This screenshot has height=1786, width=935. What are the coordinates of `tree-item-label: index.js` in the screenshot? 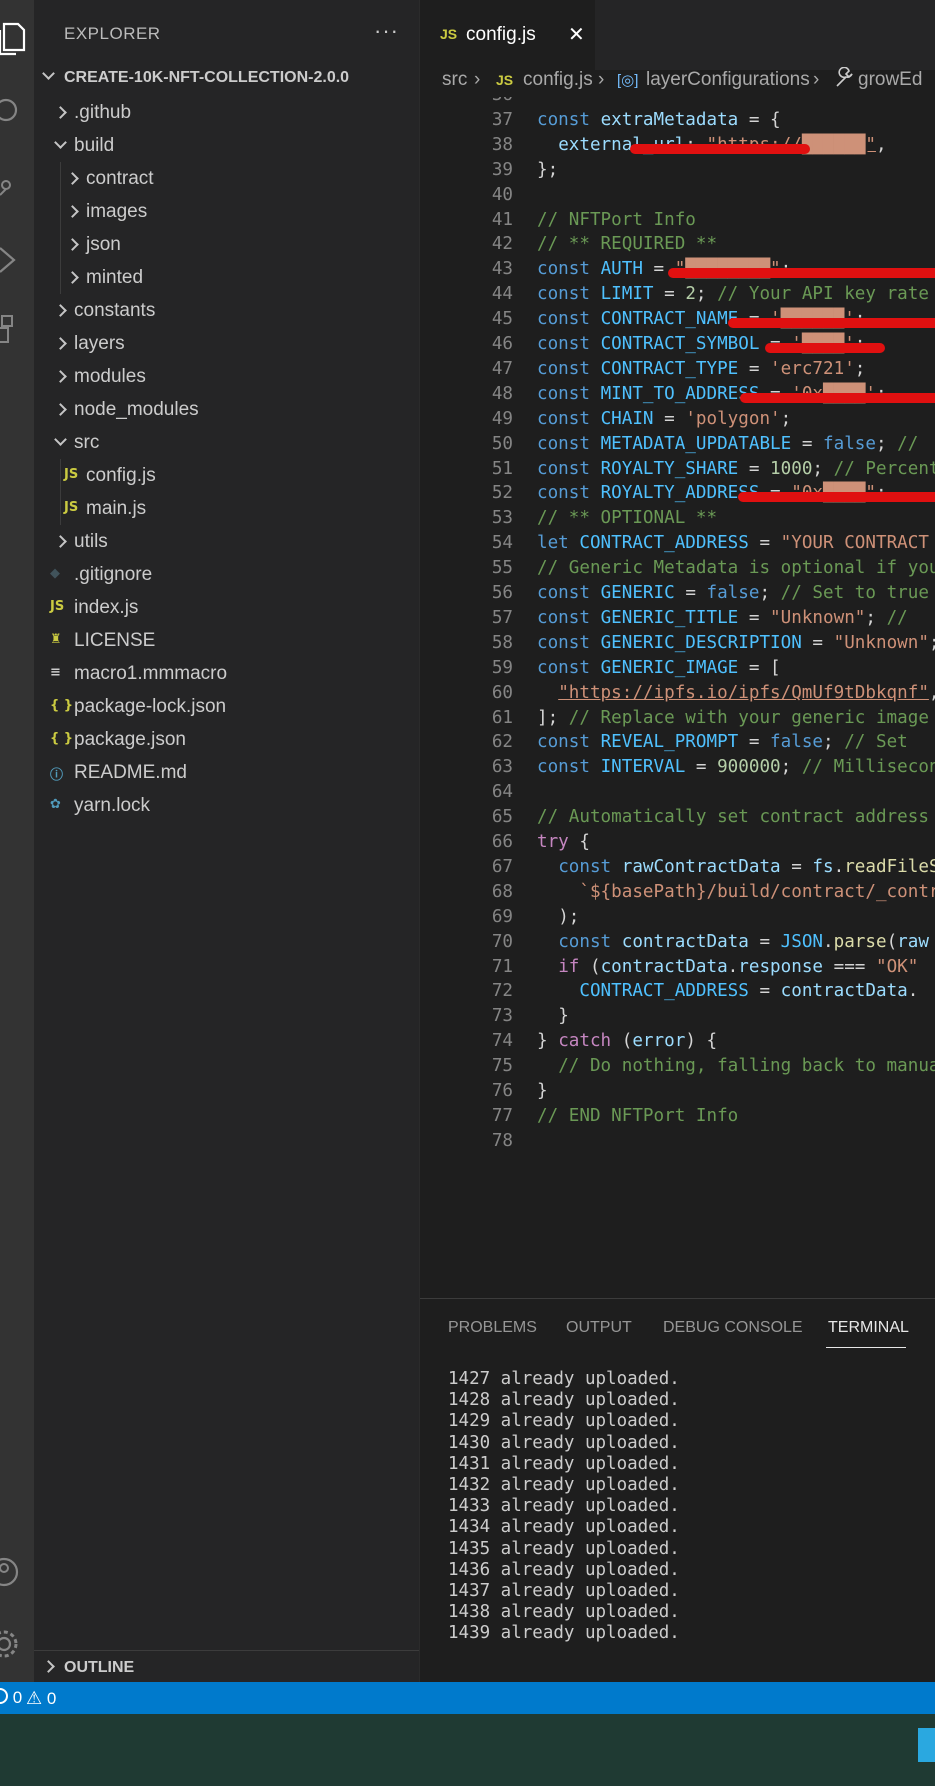 It's located at (106, 607).